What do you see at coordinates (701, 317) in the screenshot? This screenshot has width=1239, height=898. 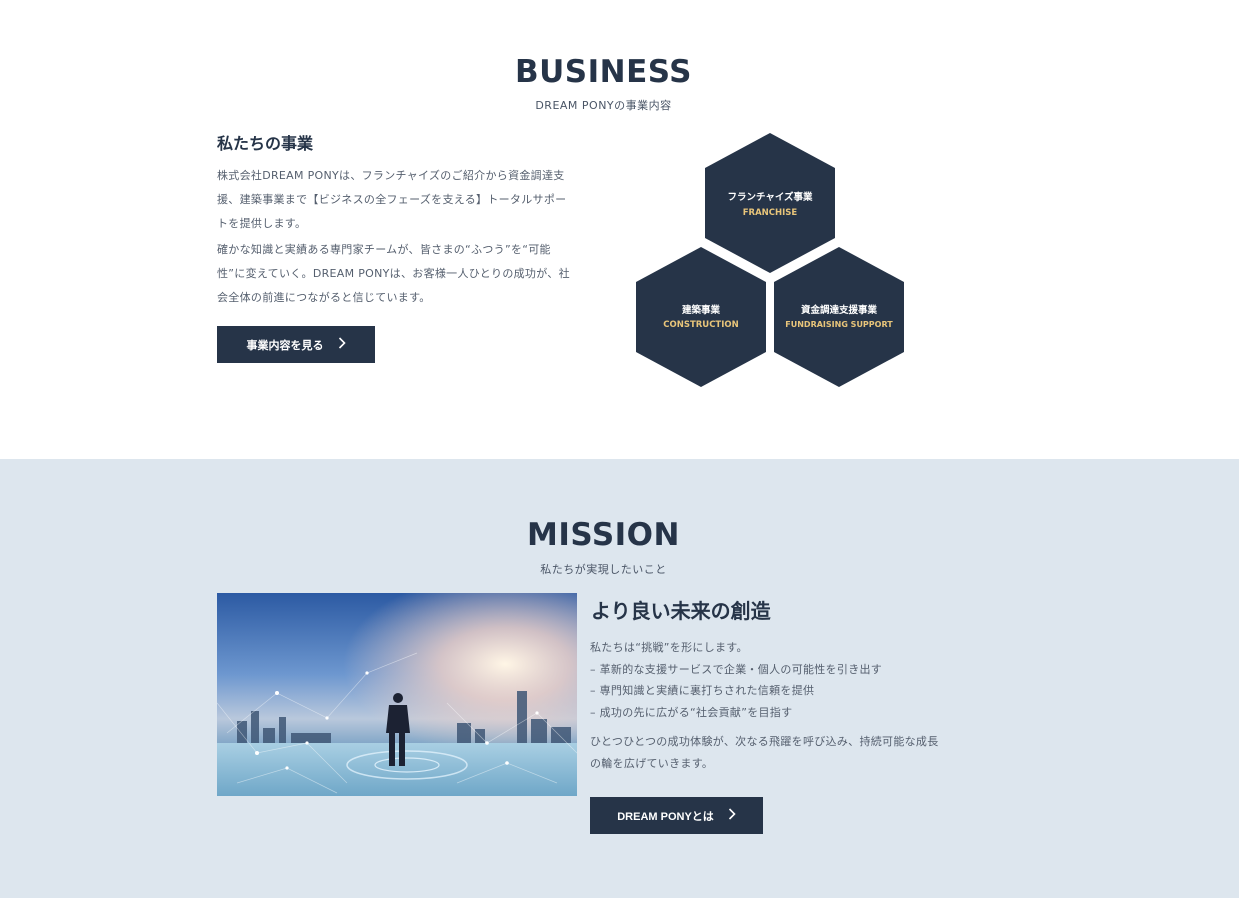 I see `hexagon-construction: 建築事業 CONSTRUCTION` at bounding box center [701, 317].